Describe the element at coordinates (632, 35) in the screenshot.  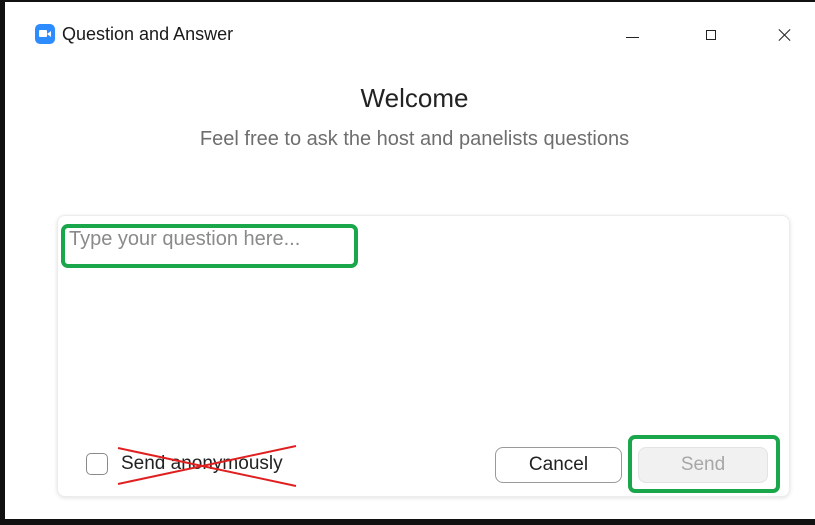
I see `minimize-button` at that location.